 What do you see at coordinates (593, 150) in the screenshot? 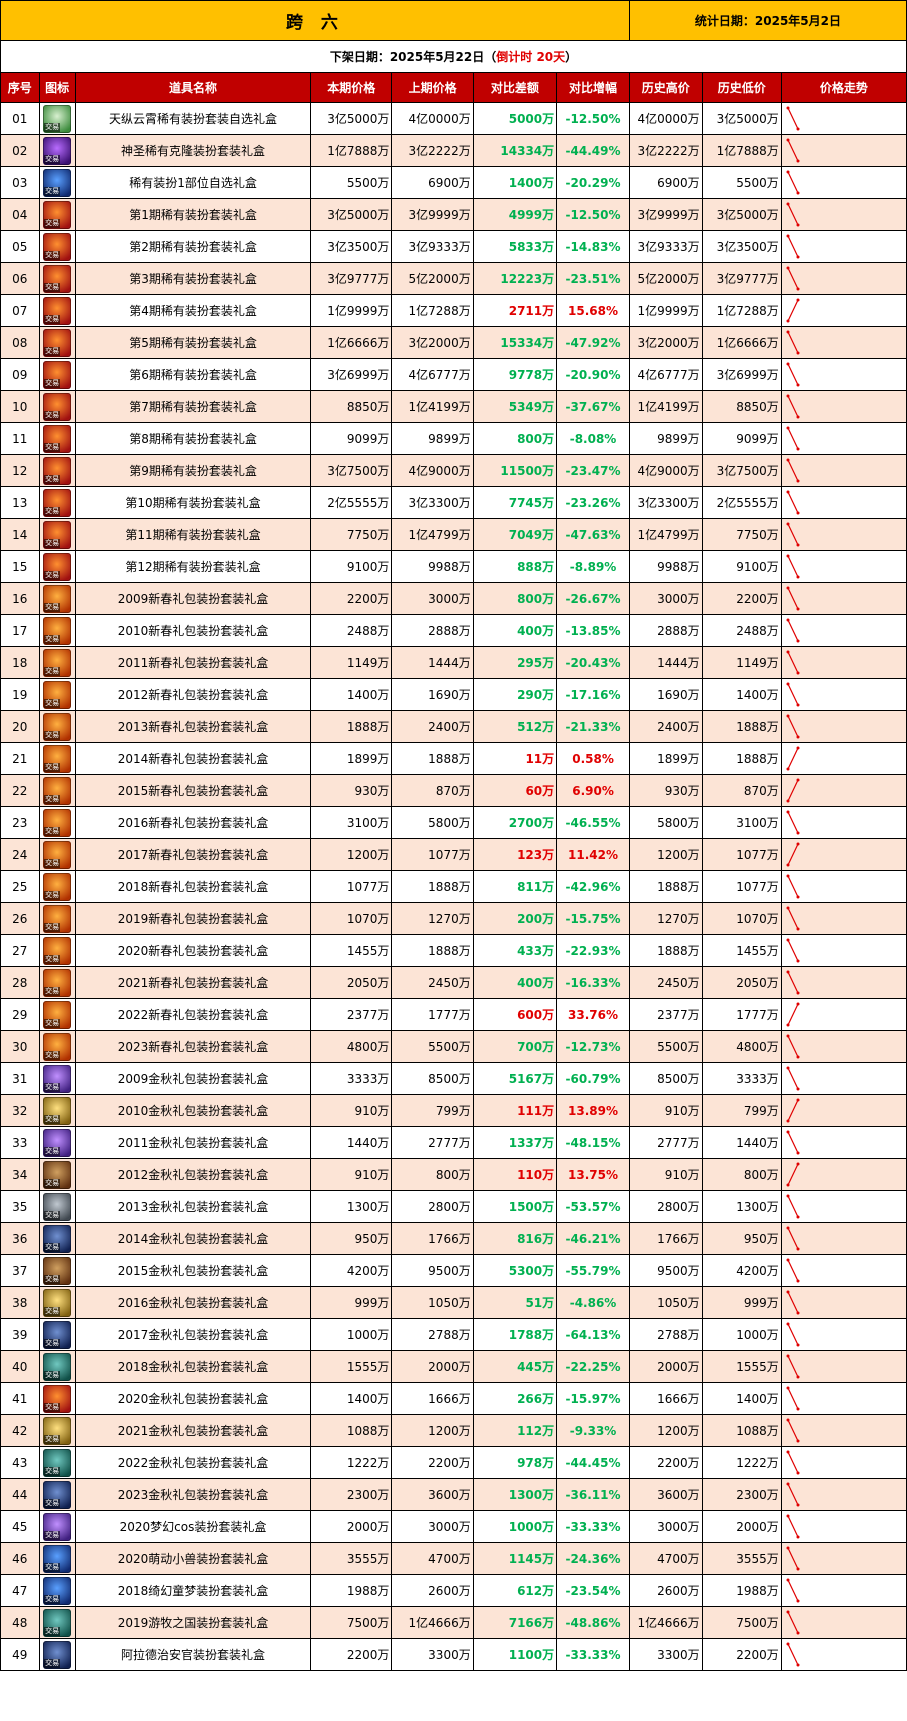
I see `price-change: -44.49%` at bounding box center [593, 150].